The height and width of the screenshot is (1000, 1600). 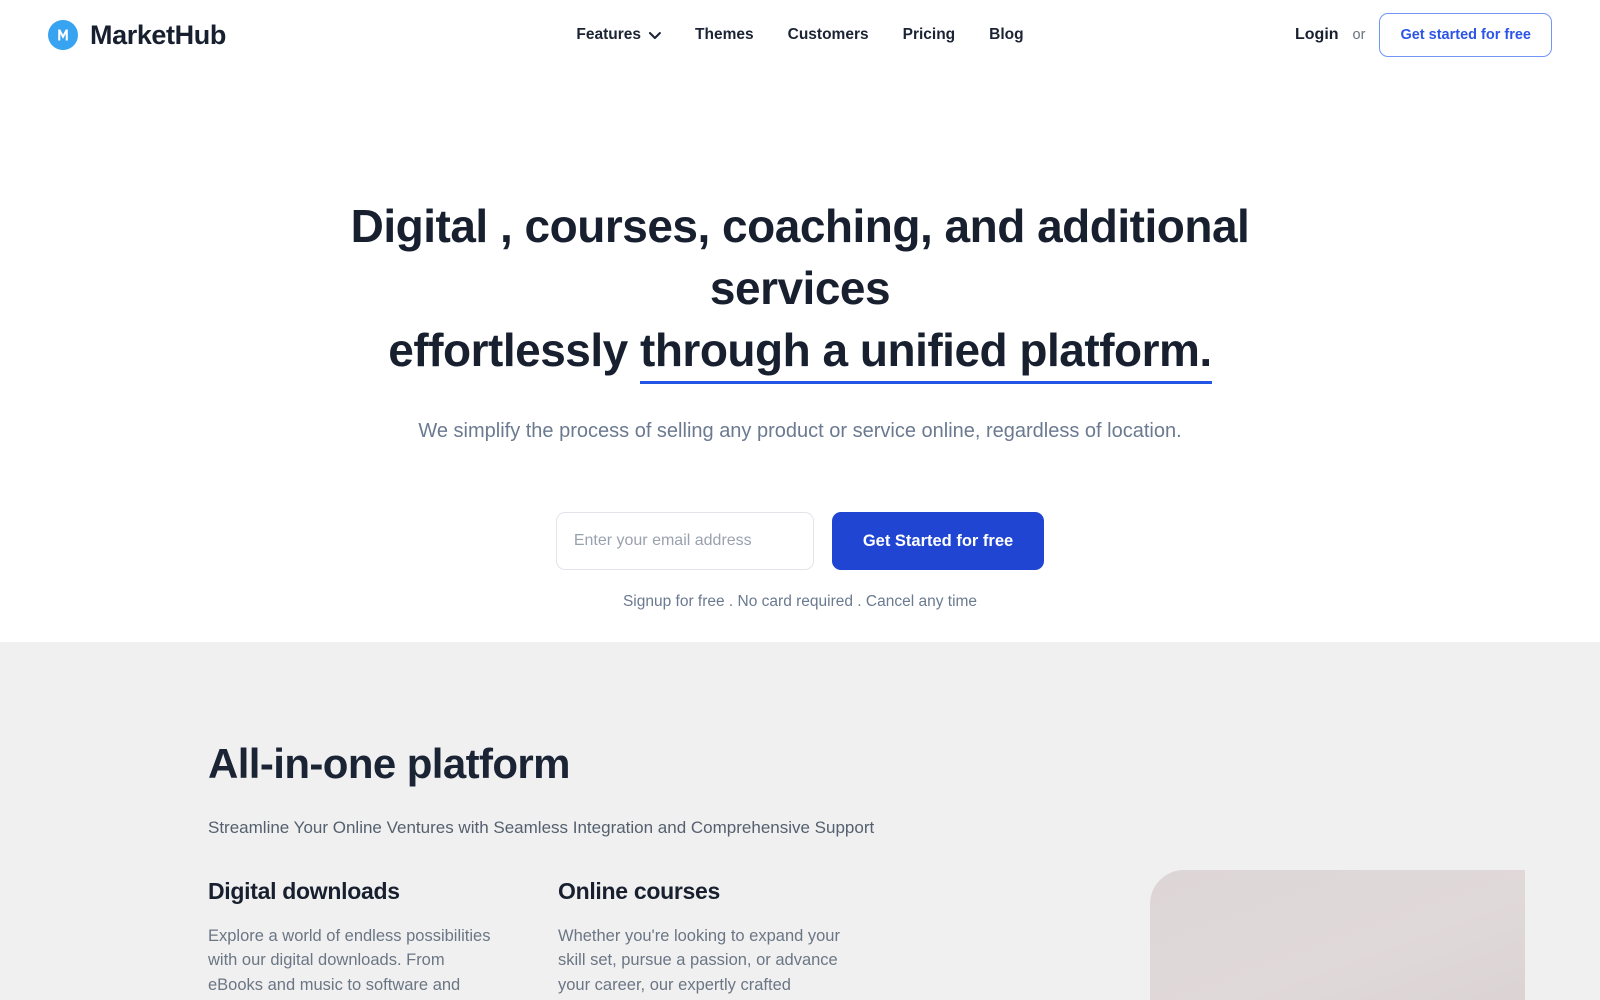 What do you see at coordinates (1359, 35) in the screenshot?
I see `auth-separator: or` at bounding box center [1359, 35].